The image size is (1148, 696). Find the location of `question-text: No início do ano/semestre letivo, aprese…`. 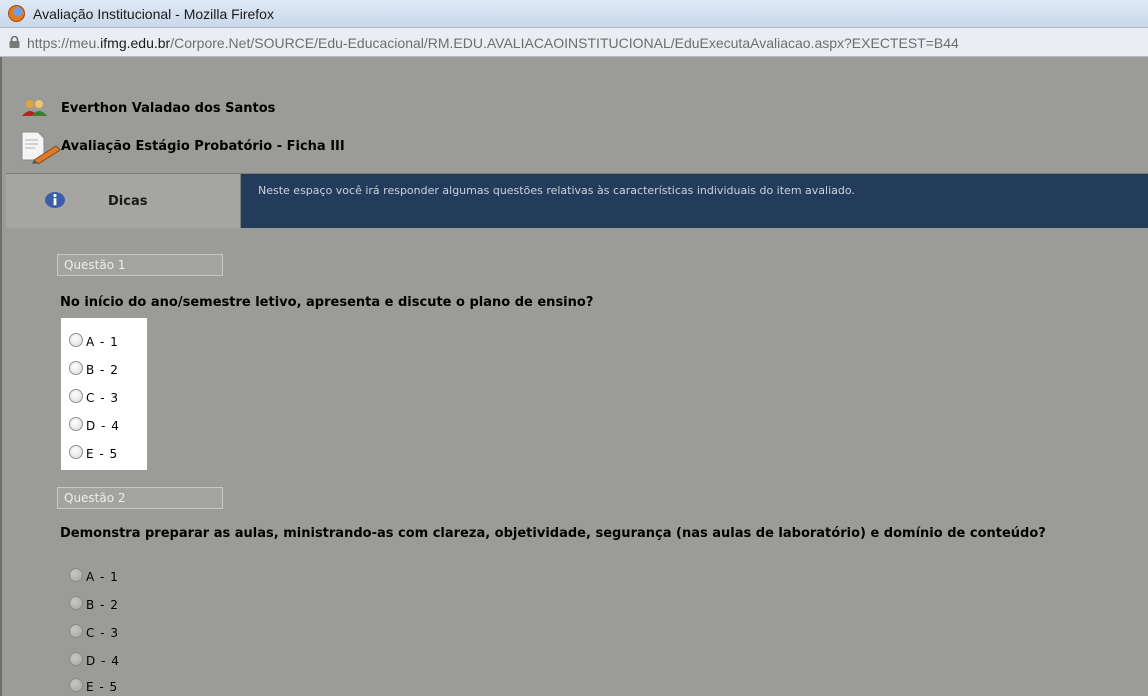

question-text: No início do ano/semestre letivo, aprese… is located at coordinates (327, 302).